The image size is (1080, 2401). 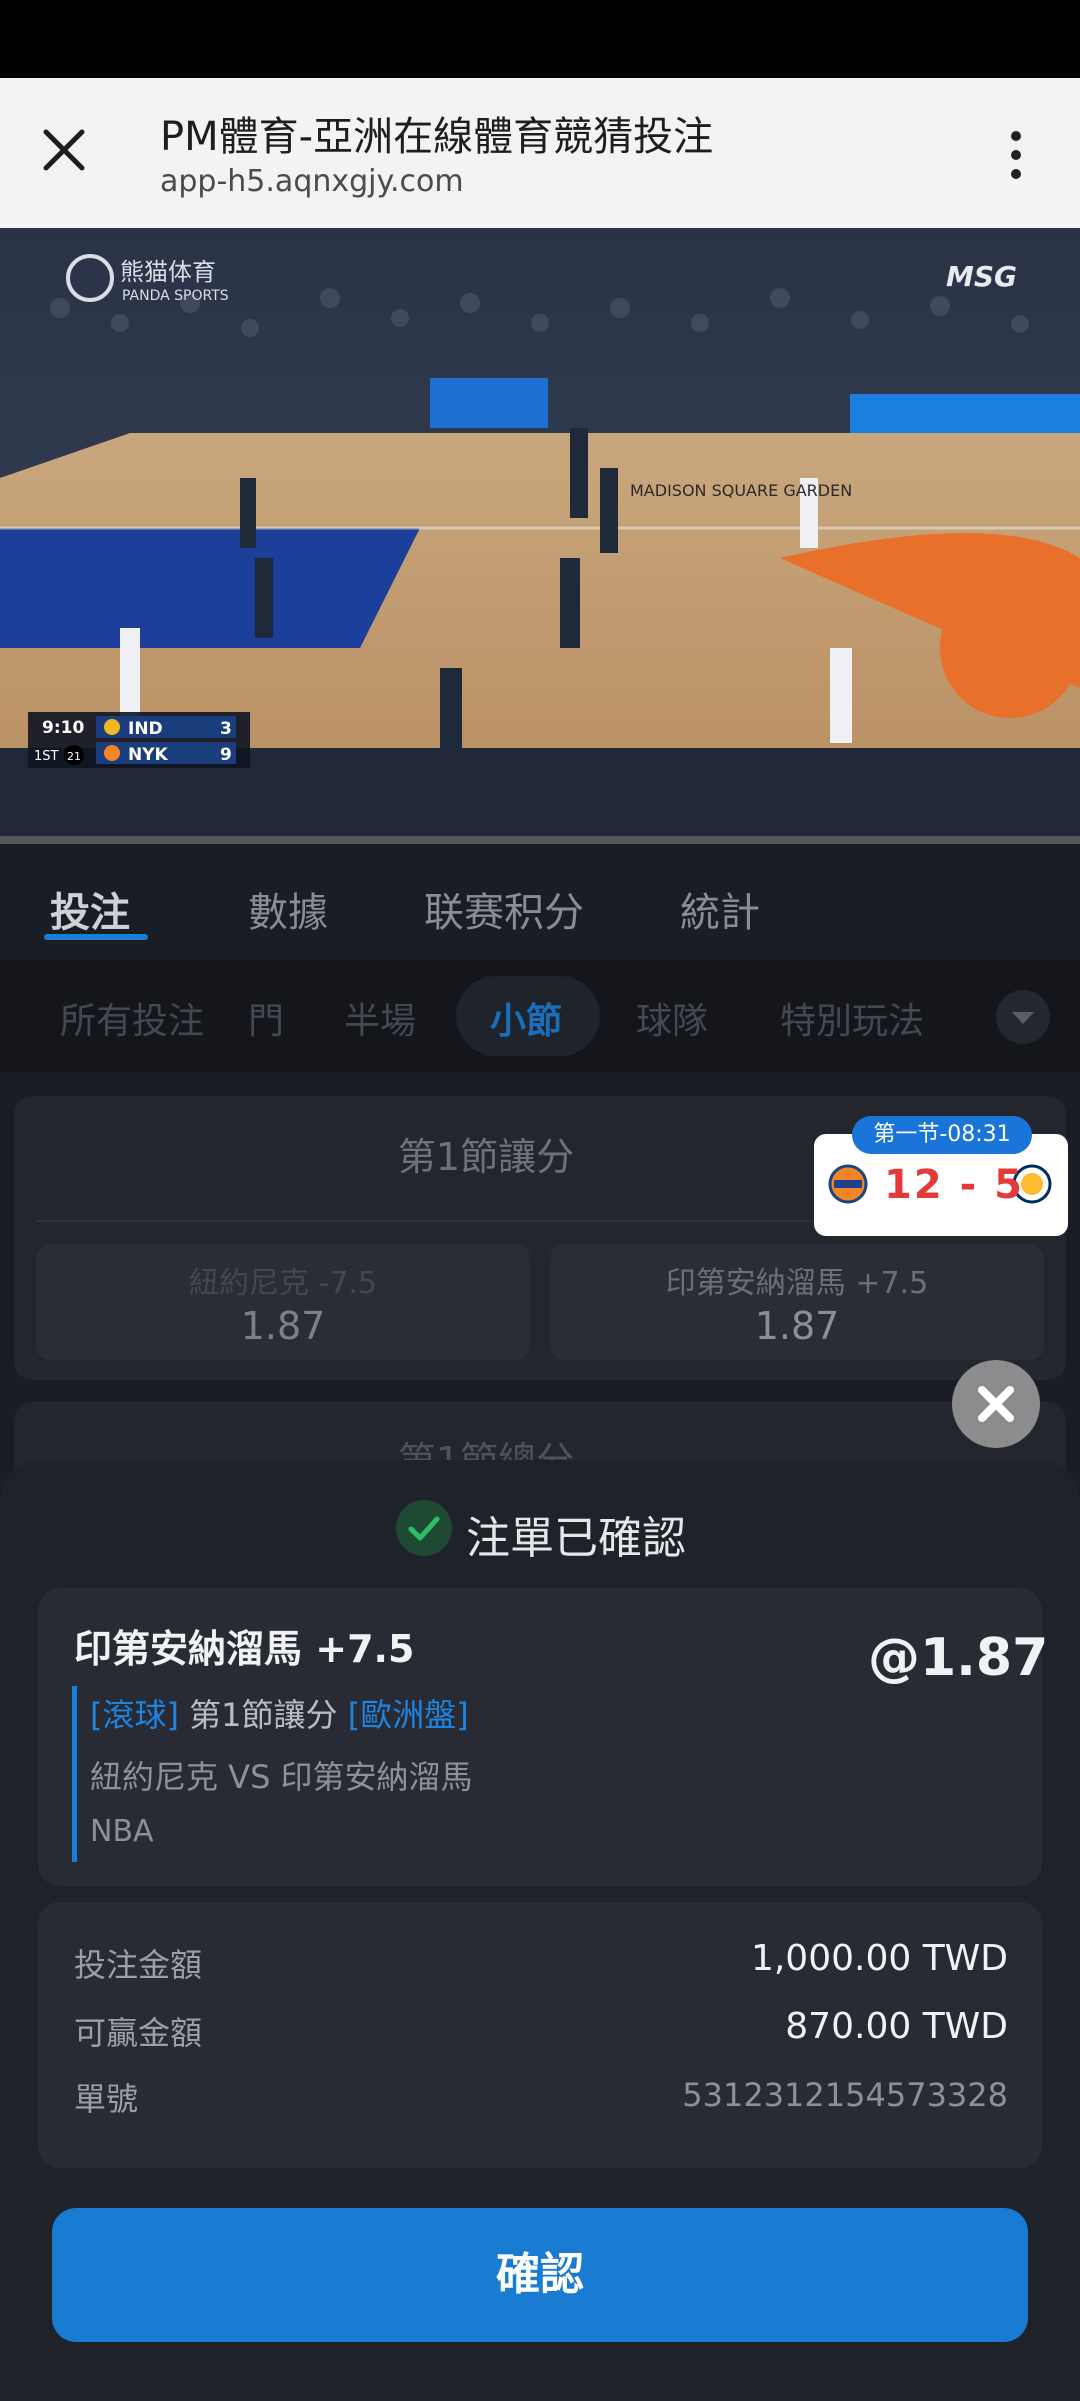 What do you see at coordinates (244, 1649) in the screenshot?
I see `bet-selection: 印第安納溜馬 +7.5` at bounding box center [244, 1649].